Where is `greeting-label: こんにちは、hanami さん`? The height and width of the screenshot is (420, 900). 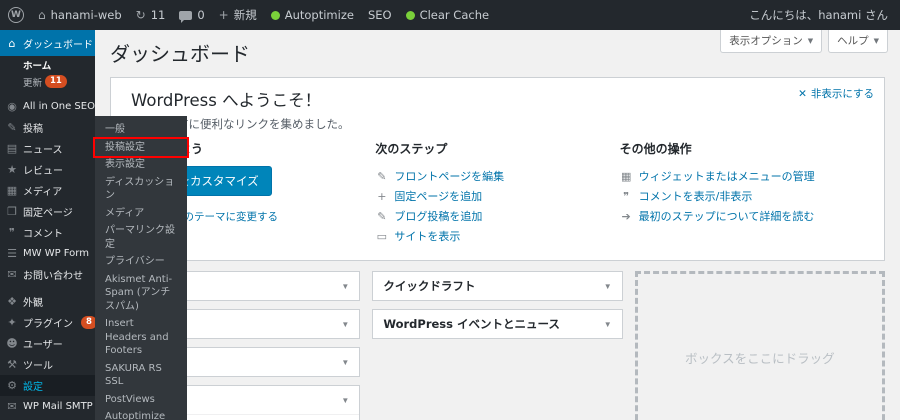
greeting-label: こんにちは、hanami さん is located at coordinates (818, 15).